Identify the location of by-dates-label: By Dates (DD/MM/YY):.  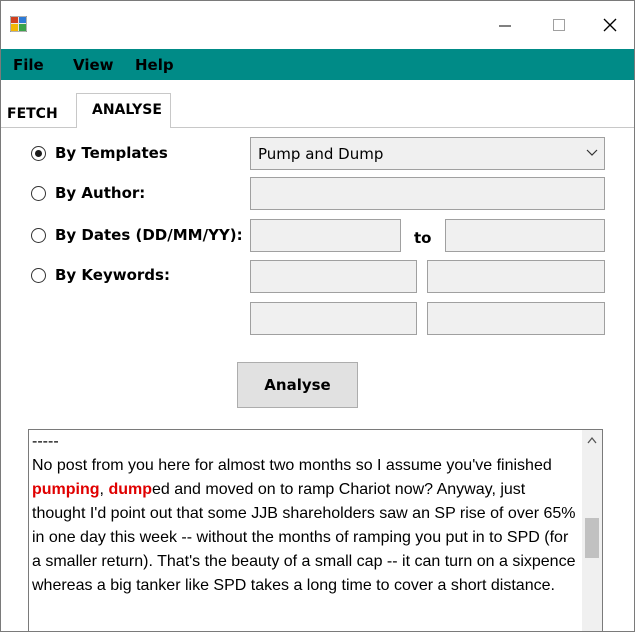
(149, 235).